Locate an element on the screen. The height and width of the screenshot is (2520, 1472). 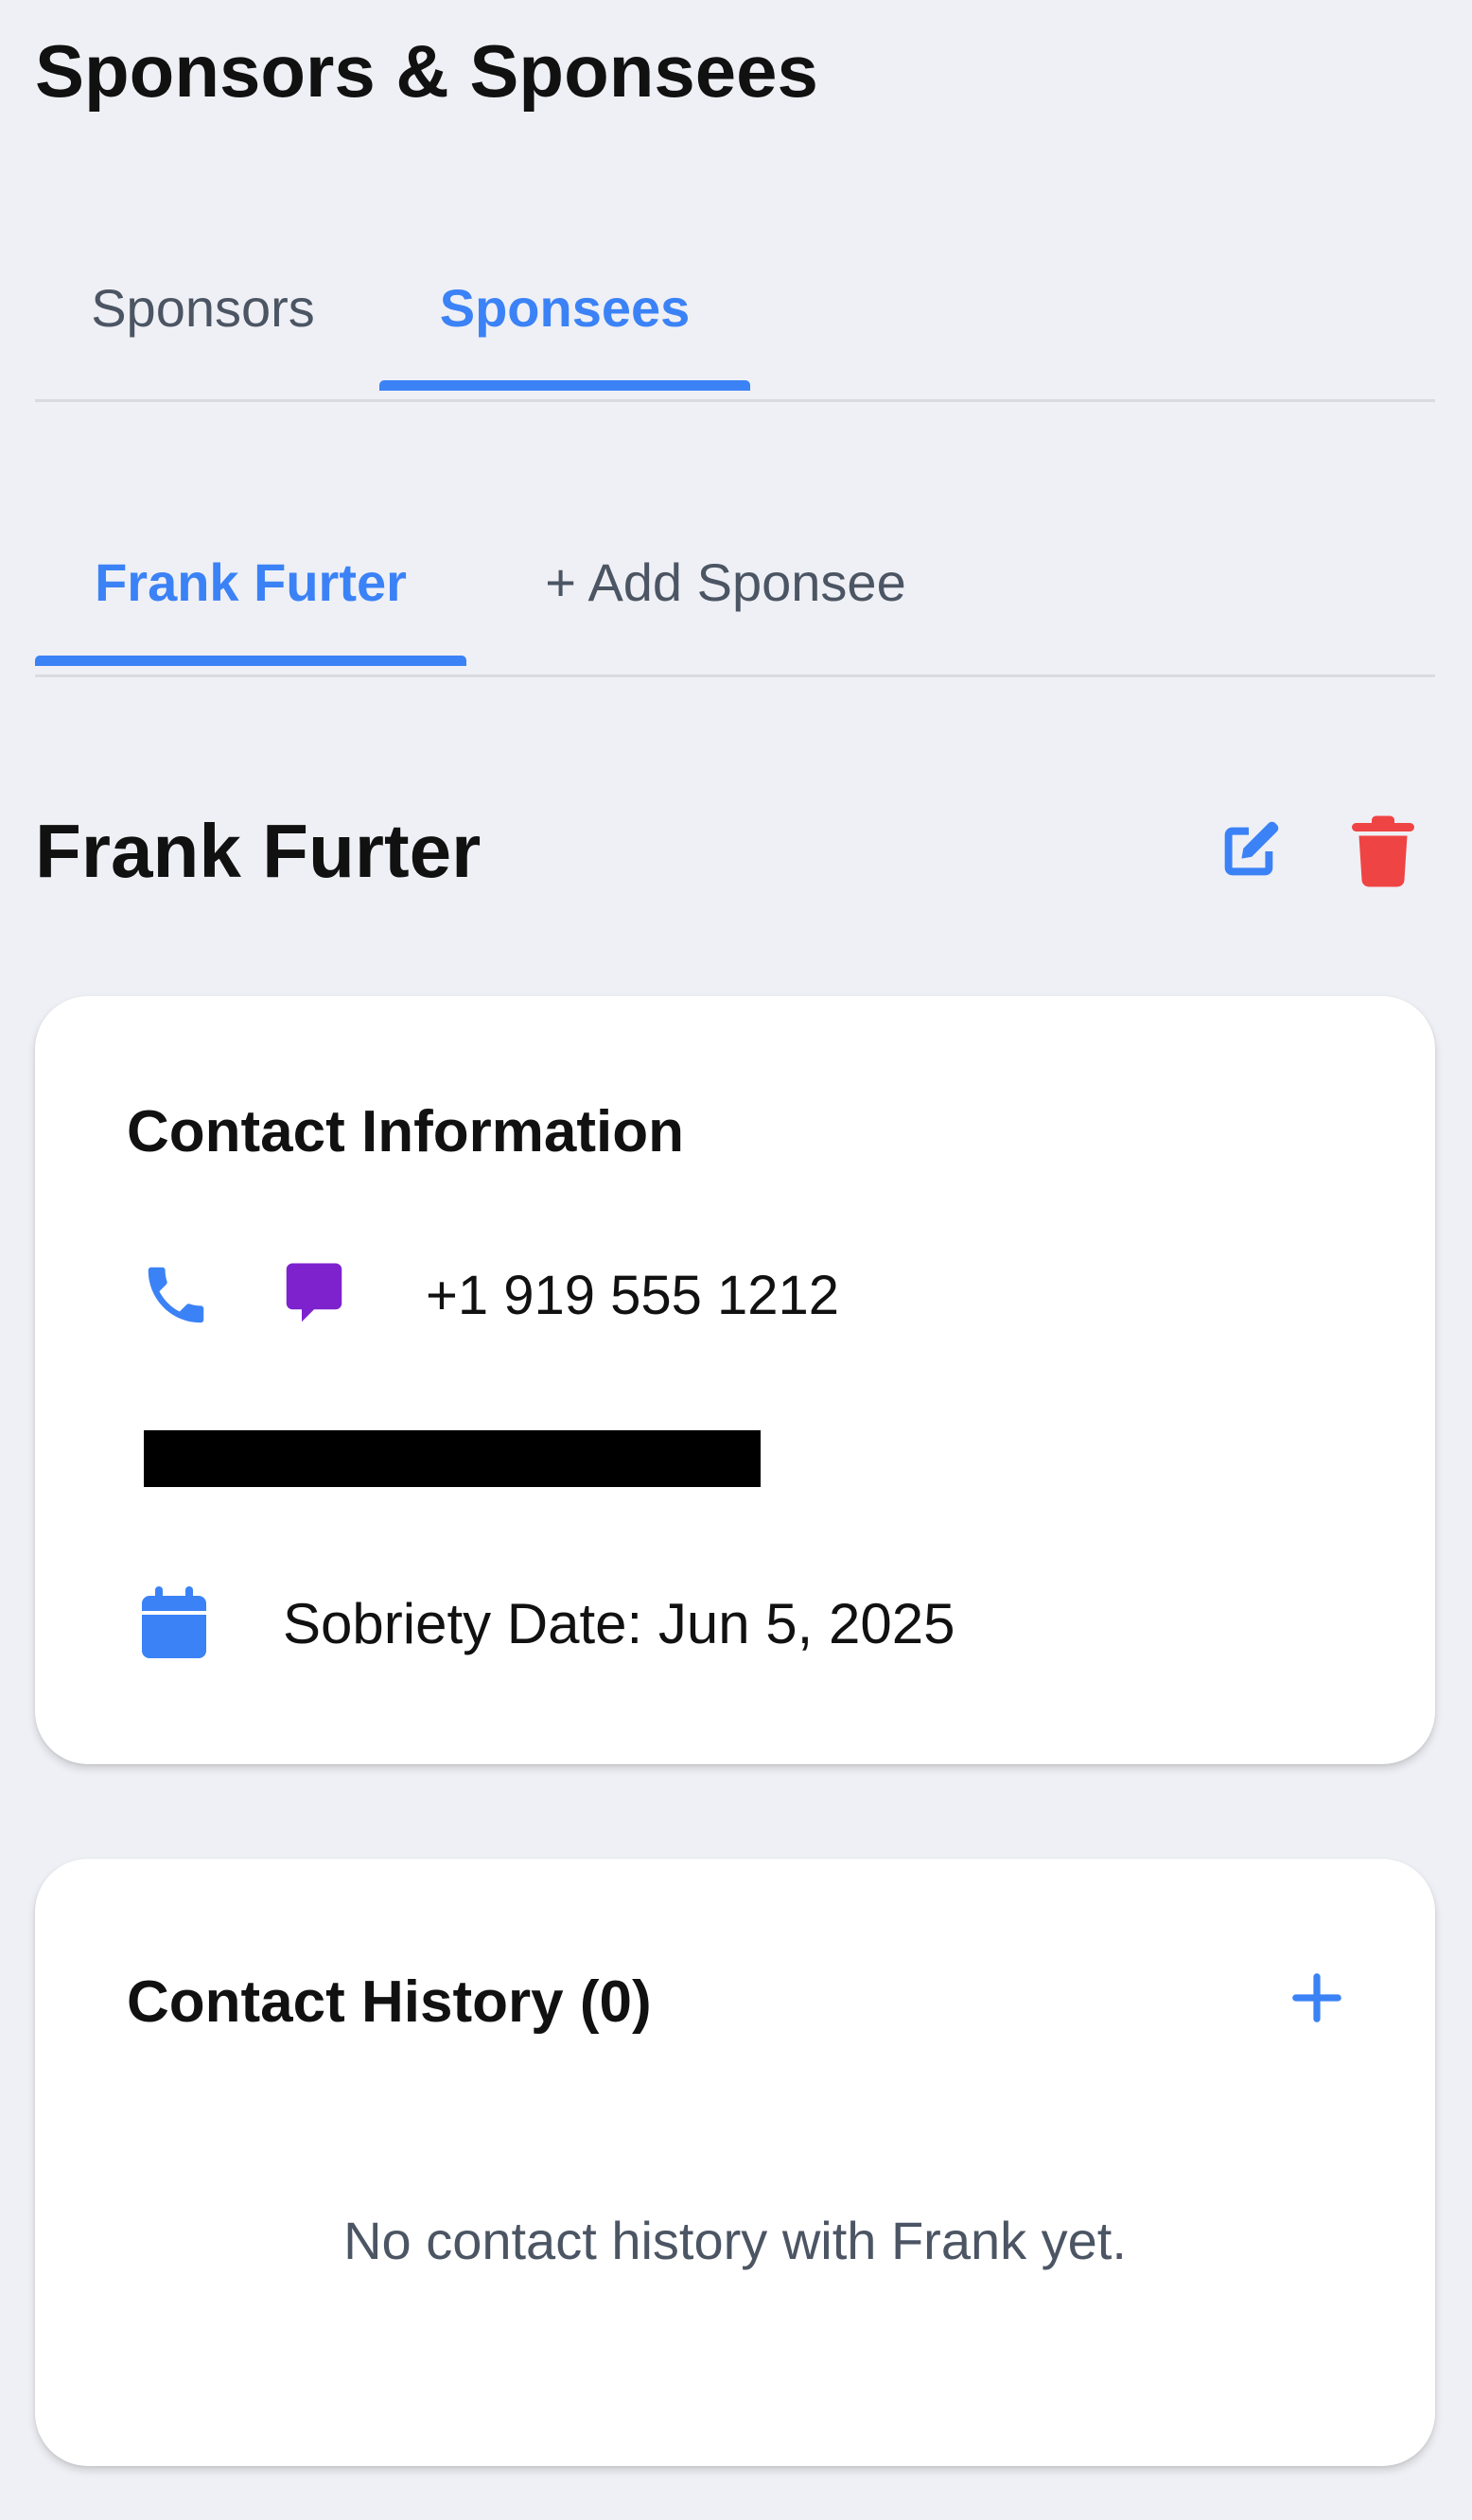
contact-information-title: Contact Information is located at coordinates (406, 1131).